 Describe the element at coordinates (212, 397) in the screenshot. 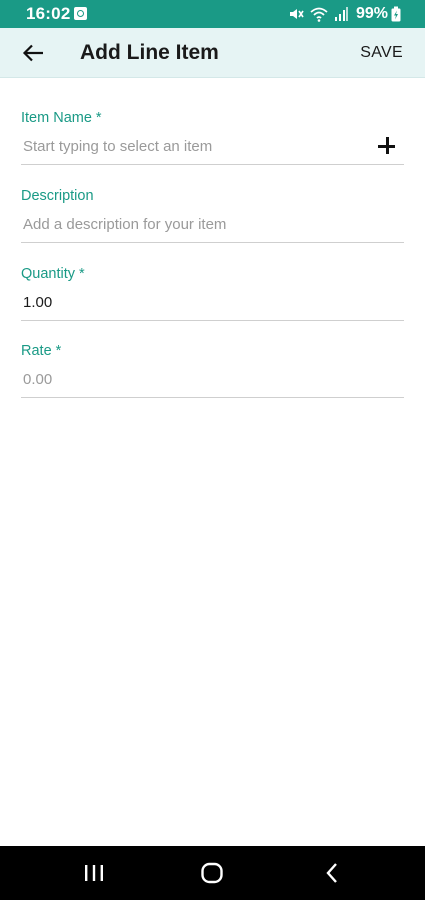

I see `rate-underline` at that location.